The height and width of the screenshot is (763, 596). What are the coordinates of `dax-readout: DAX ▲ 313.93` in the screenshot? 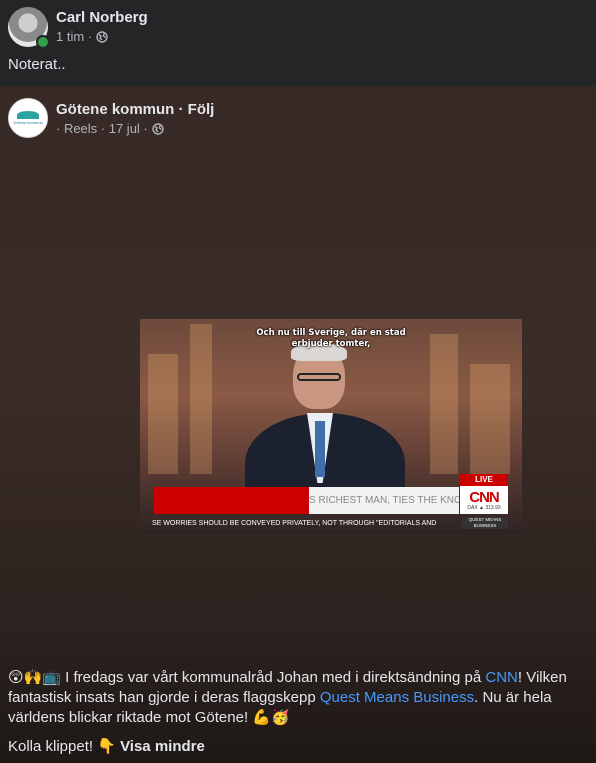 It's located at (484, 507).